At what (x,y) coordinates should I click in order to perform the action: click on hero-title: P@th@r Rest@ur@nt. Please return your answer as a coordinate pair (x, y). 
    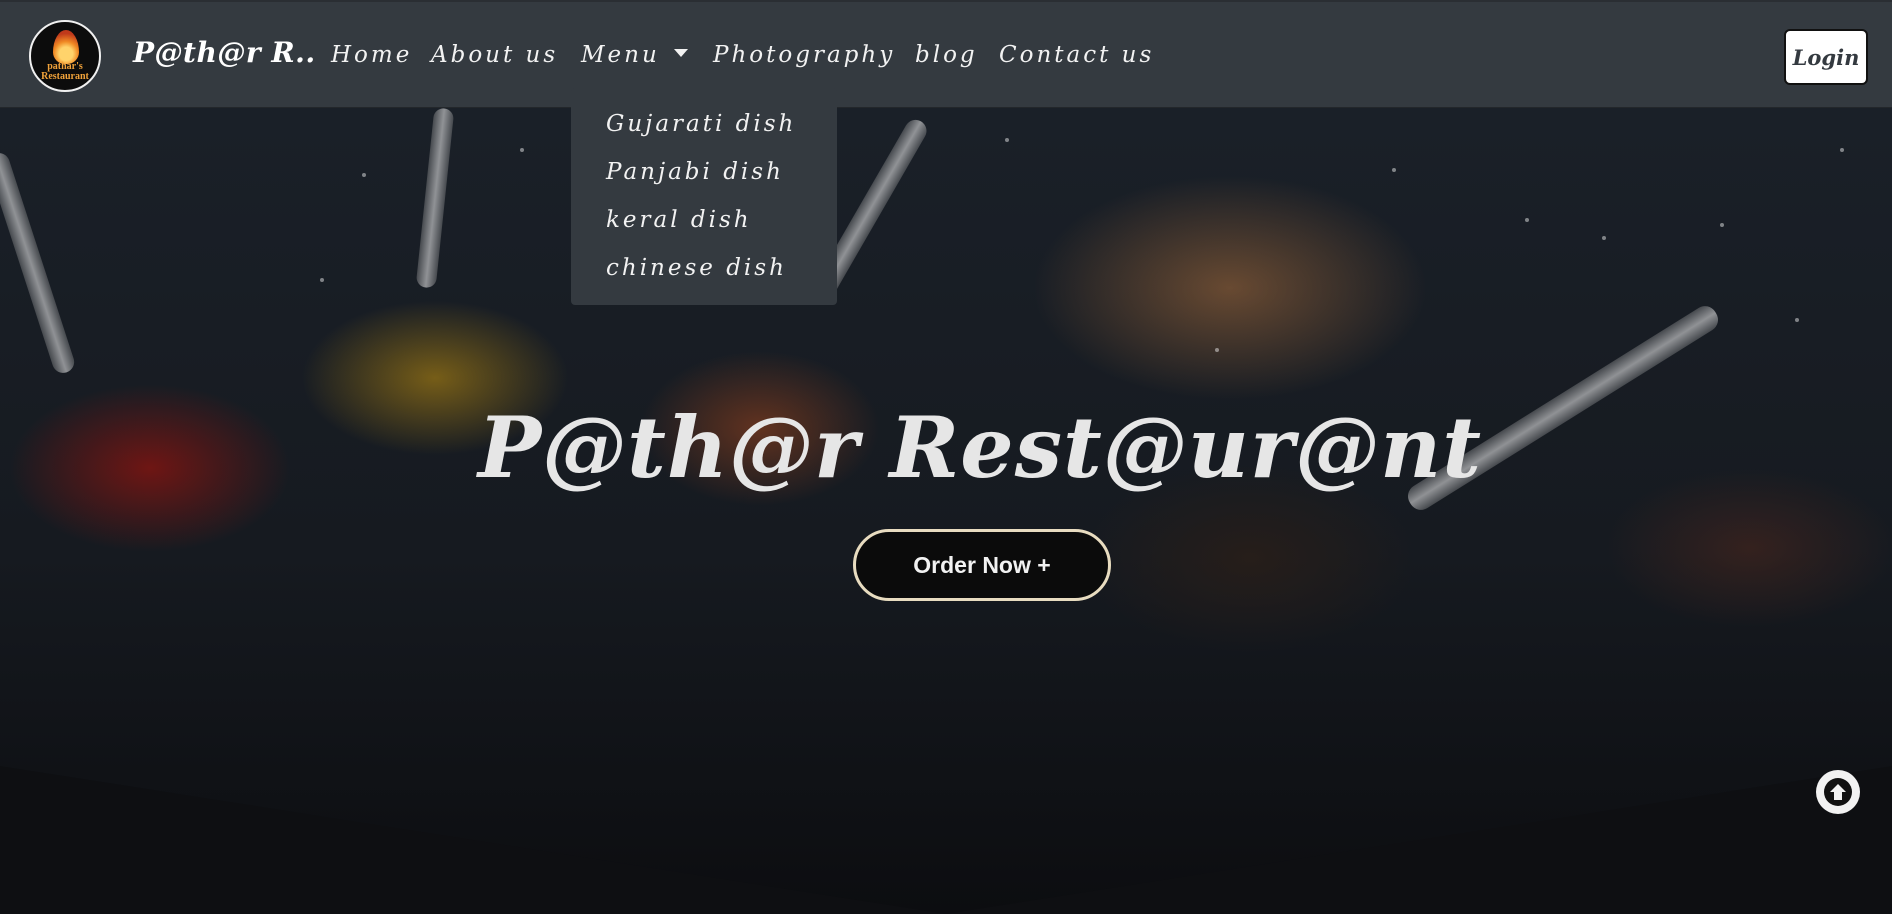
    Looking at the image, I should click on (980, 447).